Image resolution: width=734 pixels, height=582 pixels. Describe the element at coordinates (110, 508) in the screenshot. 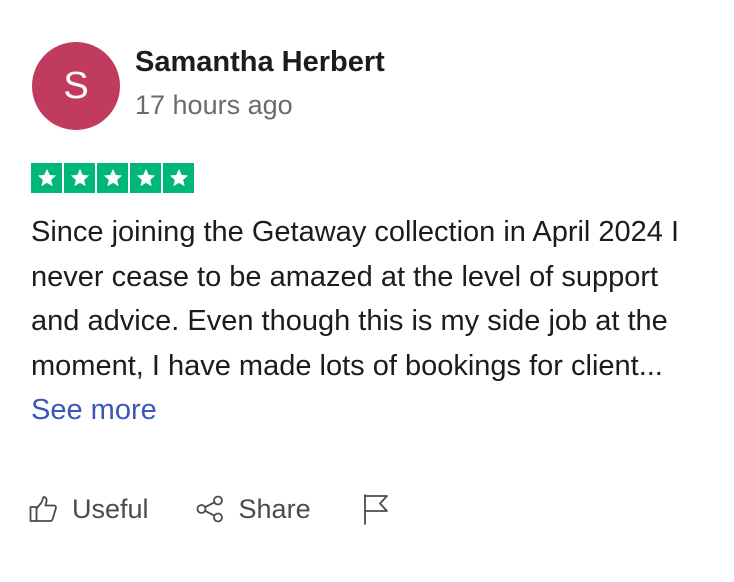

I see `useful-label: Useful` at that location.